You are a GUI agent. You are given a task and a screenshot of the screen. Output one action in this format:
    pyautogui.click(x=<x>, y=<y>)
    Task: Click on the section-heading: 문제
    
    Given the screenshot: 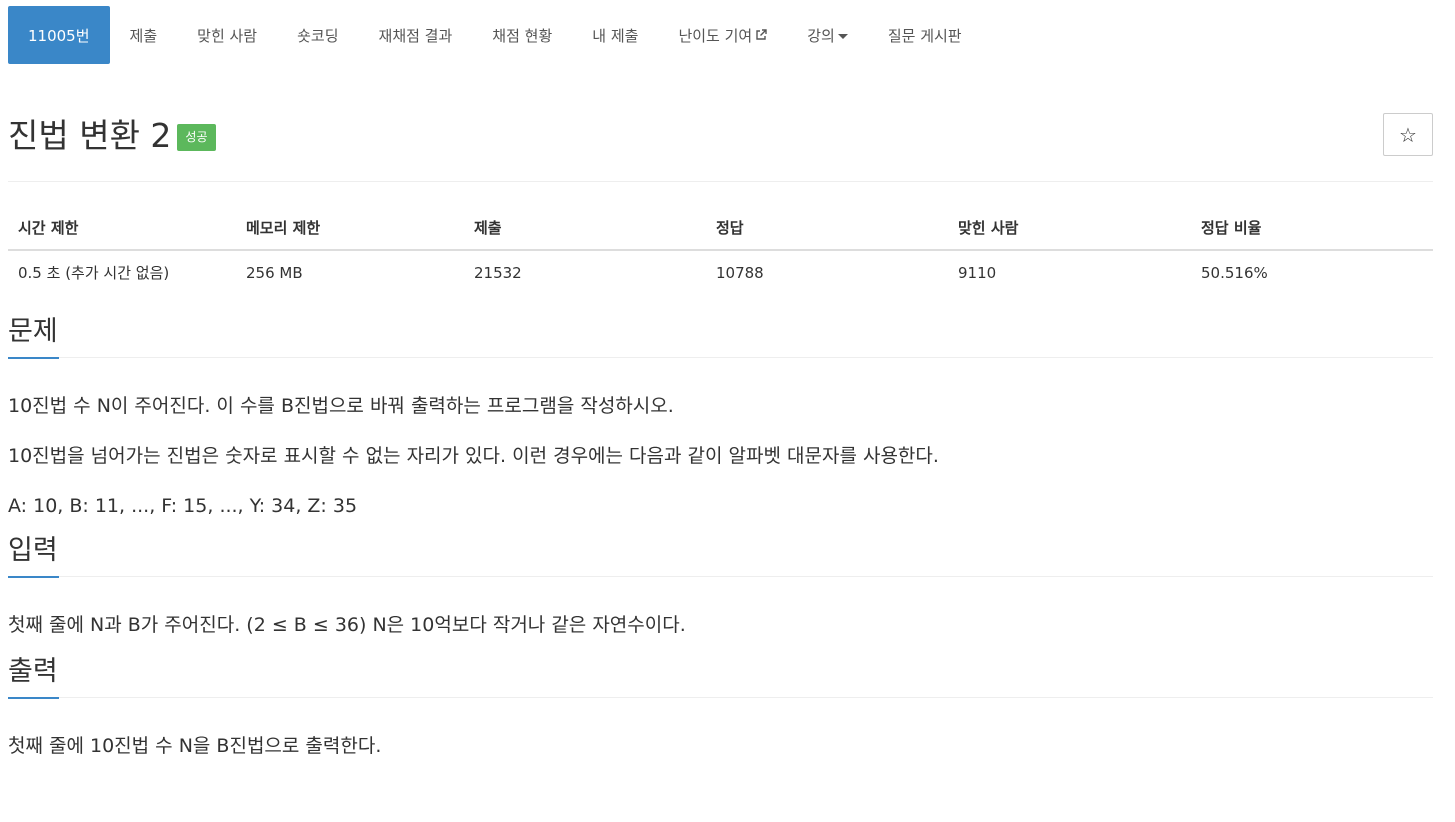 What is the action you would take?
    pyautogui.click(x=720, y=336)
    